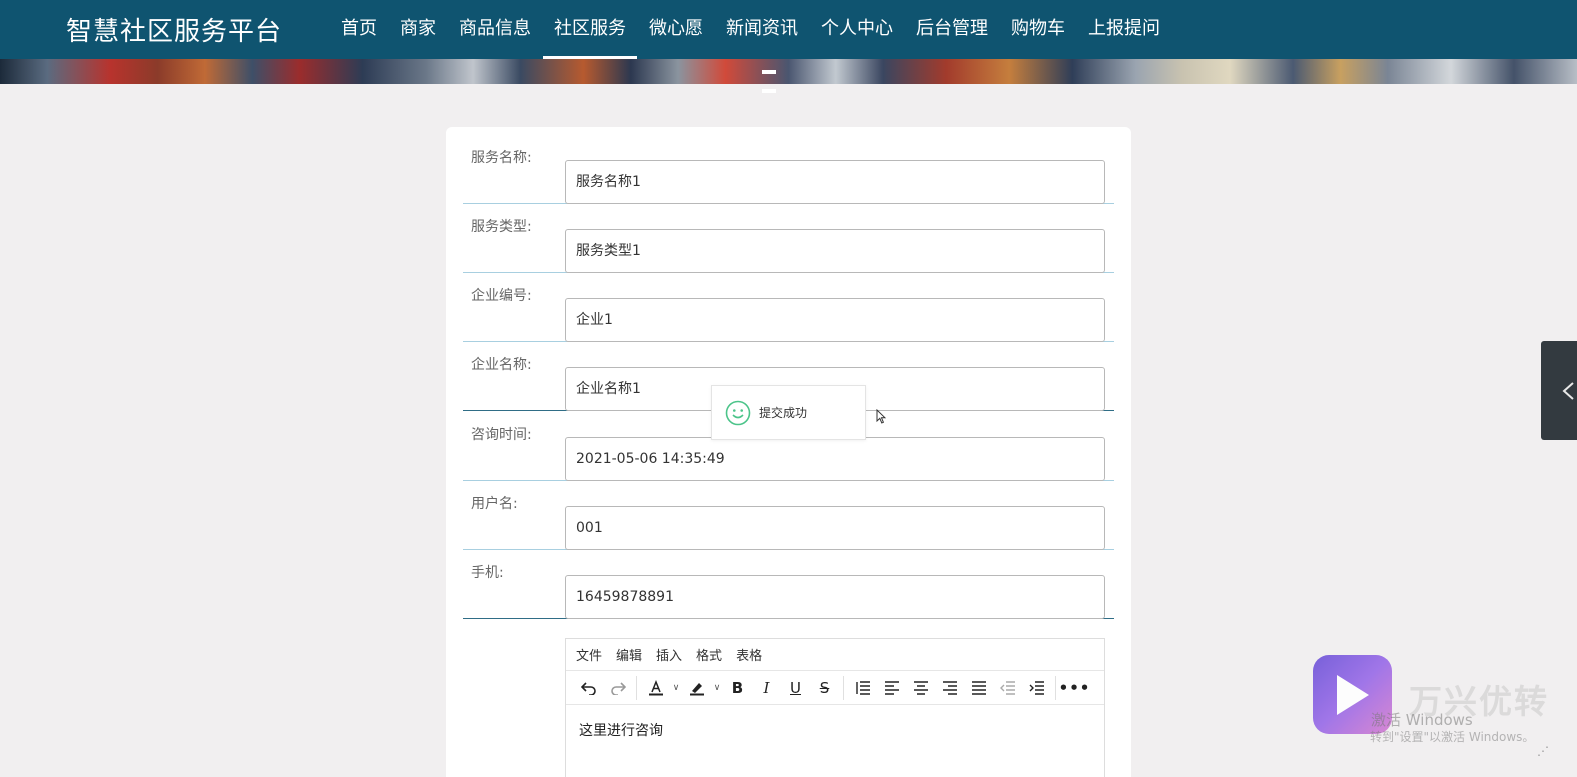 Image resolution: width=1577 pixels, height=777 pixels. I want to click on toast-message: 提交成功, so click(783, 413).